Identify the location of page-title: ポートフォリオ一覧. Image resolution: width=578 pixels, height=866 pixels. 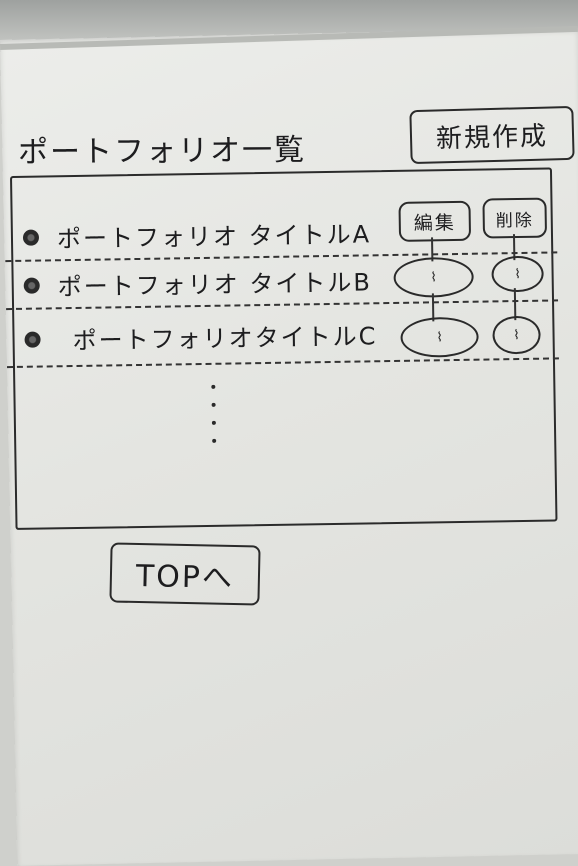
(162, 151).